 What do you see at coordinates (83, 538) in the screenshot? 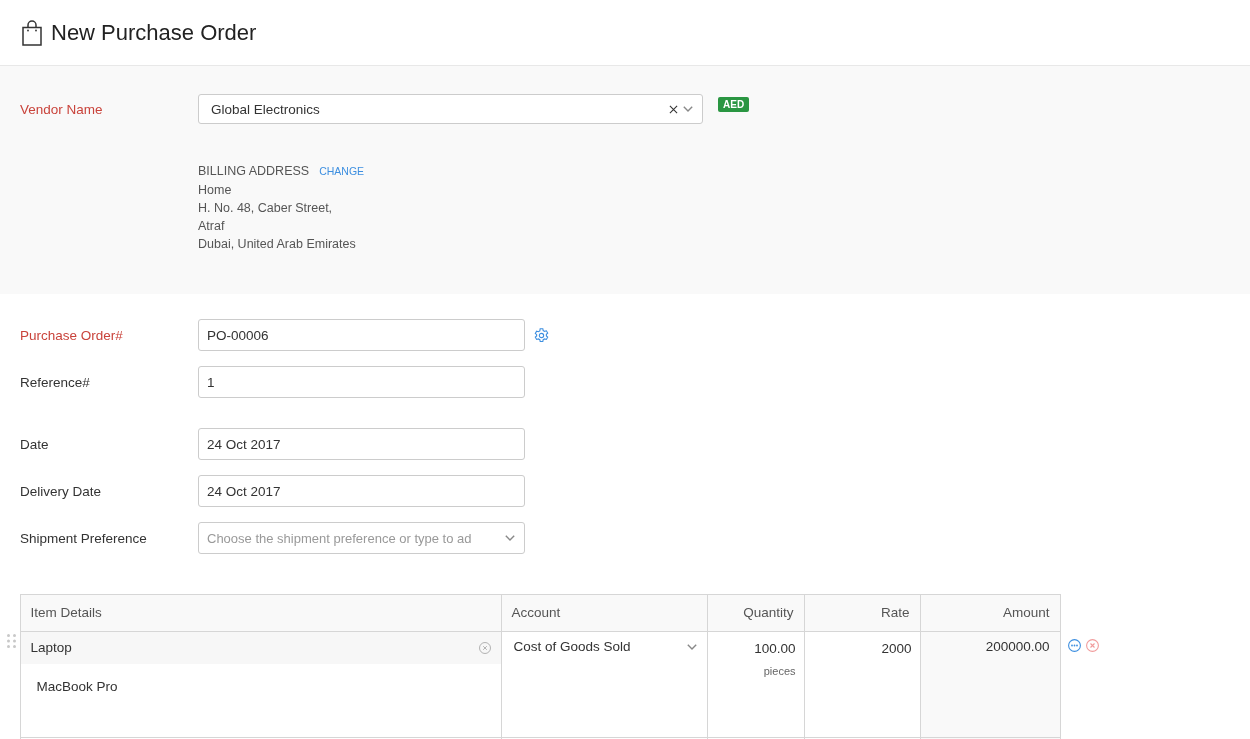
I see `field-label: Shipment Preference` at bounding box center [83, 538].